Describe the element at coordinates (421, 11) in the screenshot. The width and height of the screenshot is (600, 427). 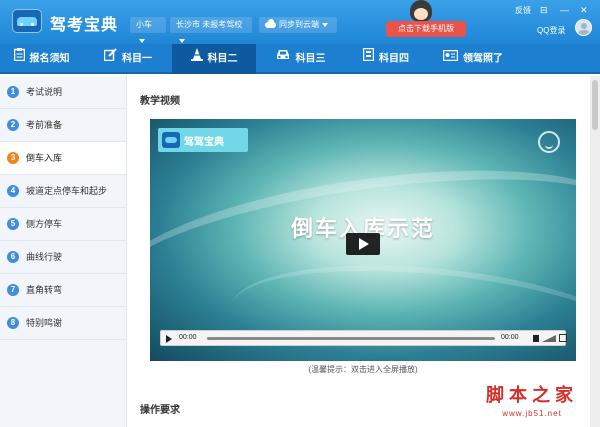
I see `mascot-icon` at that location.